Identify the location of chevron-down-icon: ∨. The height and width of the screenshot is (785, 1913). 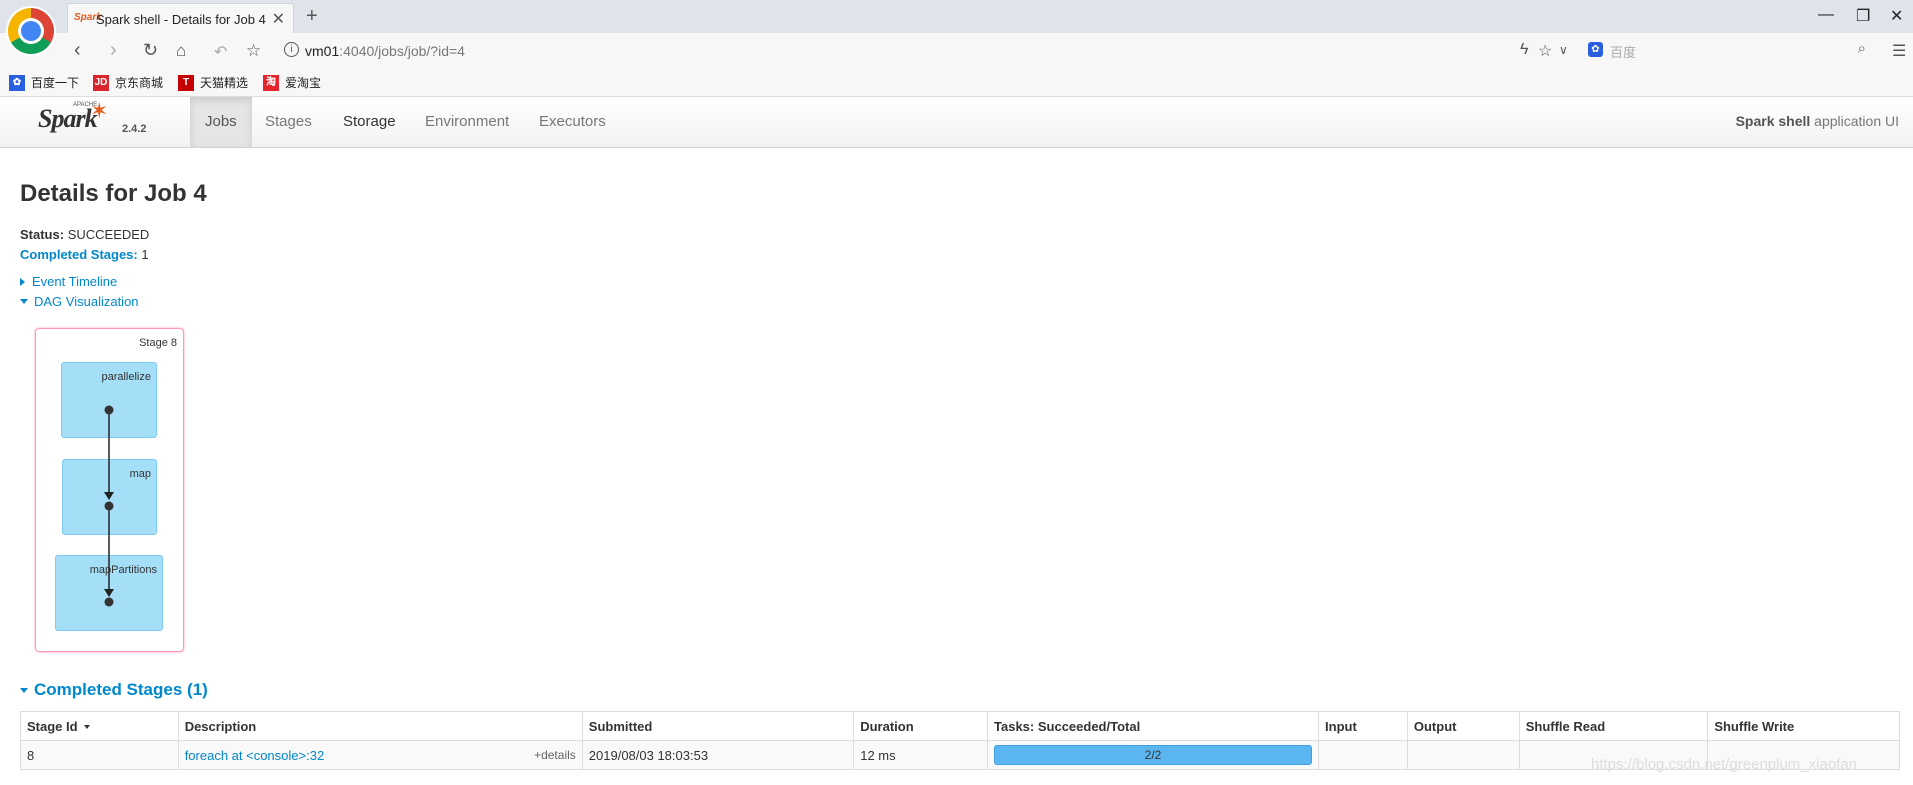
(1563, 50).